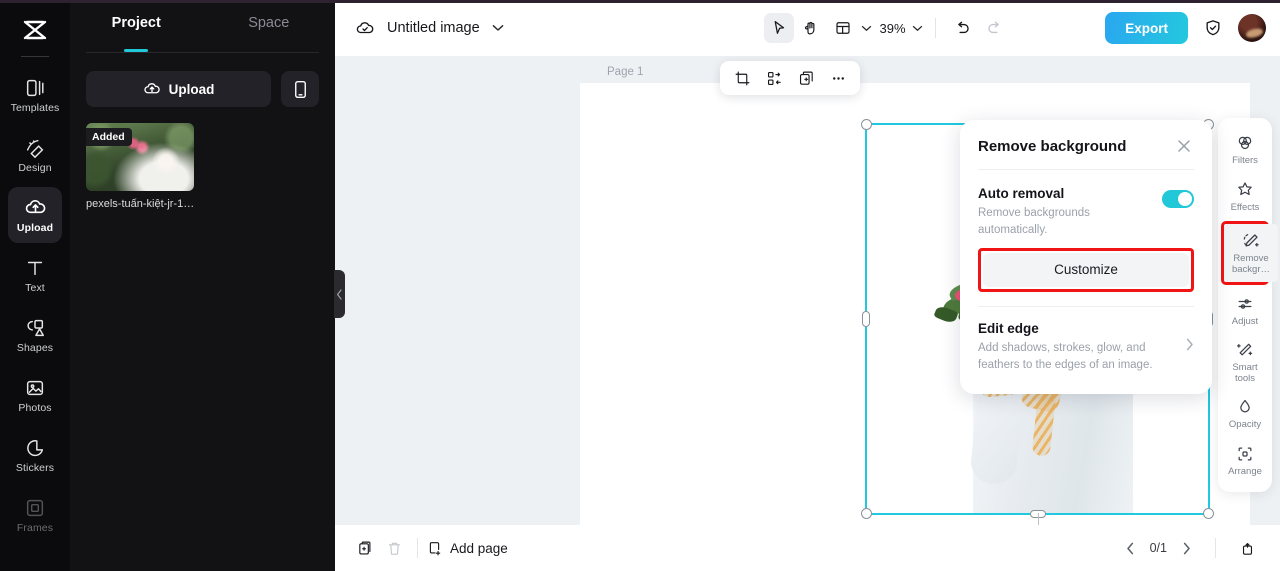 The width and height of the screenshot is (1280, 571). What do you see at coordinates (140, 157) in the screenshot?
I see `asset-thumbnail: Added` at bounding box center [140, 157].